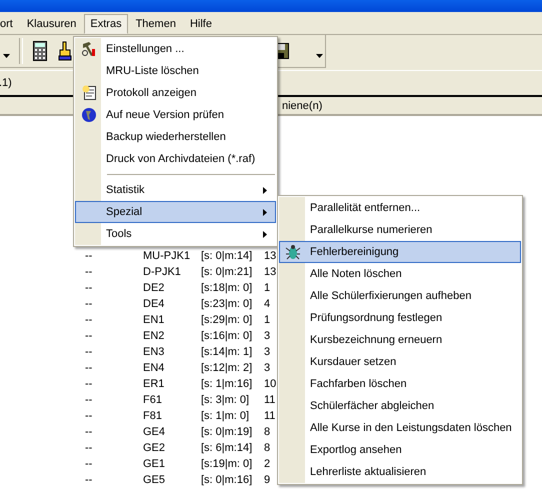  I want to click on table-cell-text: [s: 0|m:21], so click(227, 272).